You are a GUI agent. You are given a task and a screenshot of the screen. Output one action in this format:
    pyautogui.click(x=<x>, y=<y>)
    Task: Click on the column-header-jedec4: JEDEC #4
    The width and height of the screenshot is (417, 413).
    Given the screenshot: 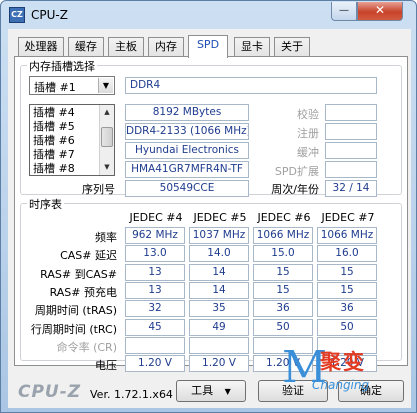 What is the action you would take?
    pyautogui.click(x=156, y=217)
    